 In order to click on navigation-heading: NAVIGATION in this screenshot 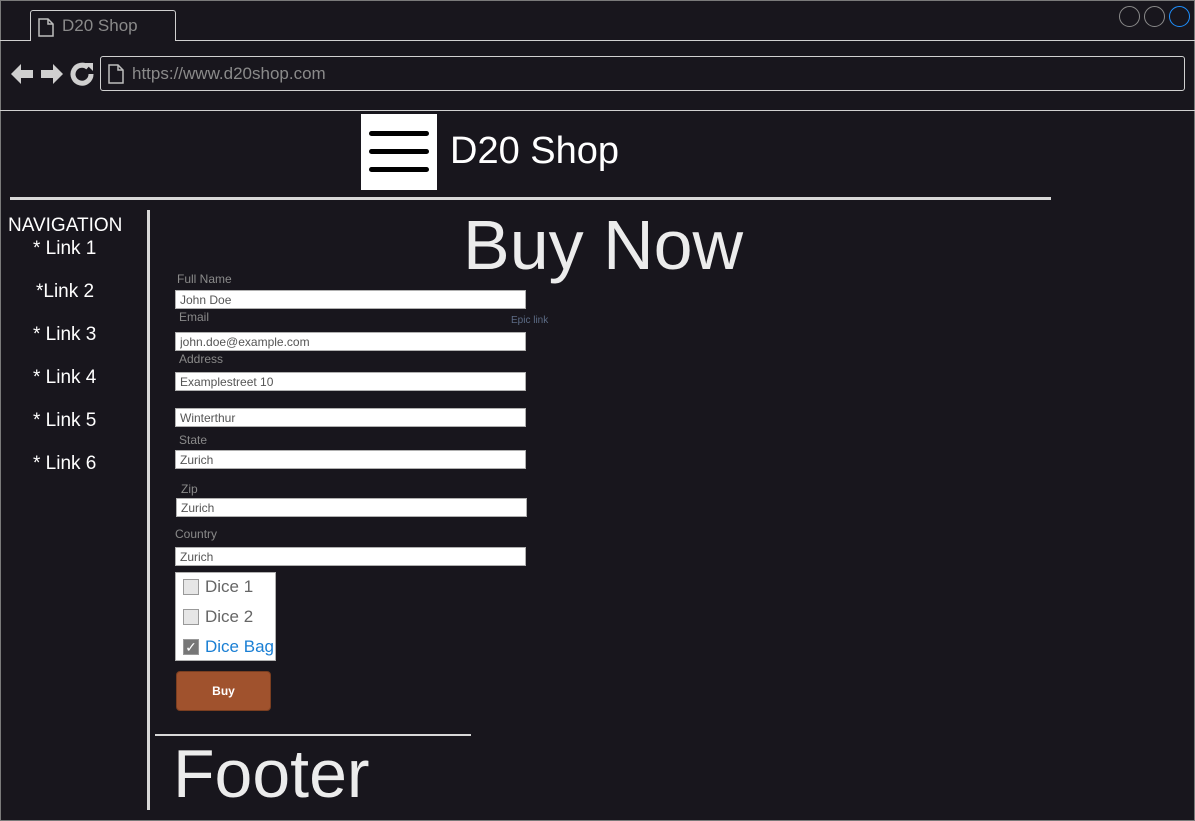, I will do `click(65, 225)`.